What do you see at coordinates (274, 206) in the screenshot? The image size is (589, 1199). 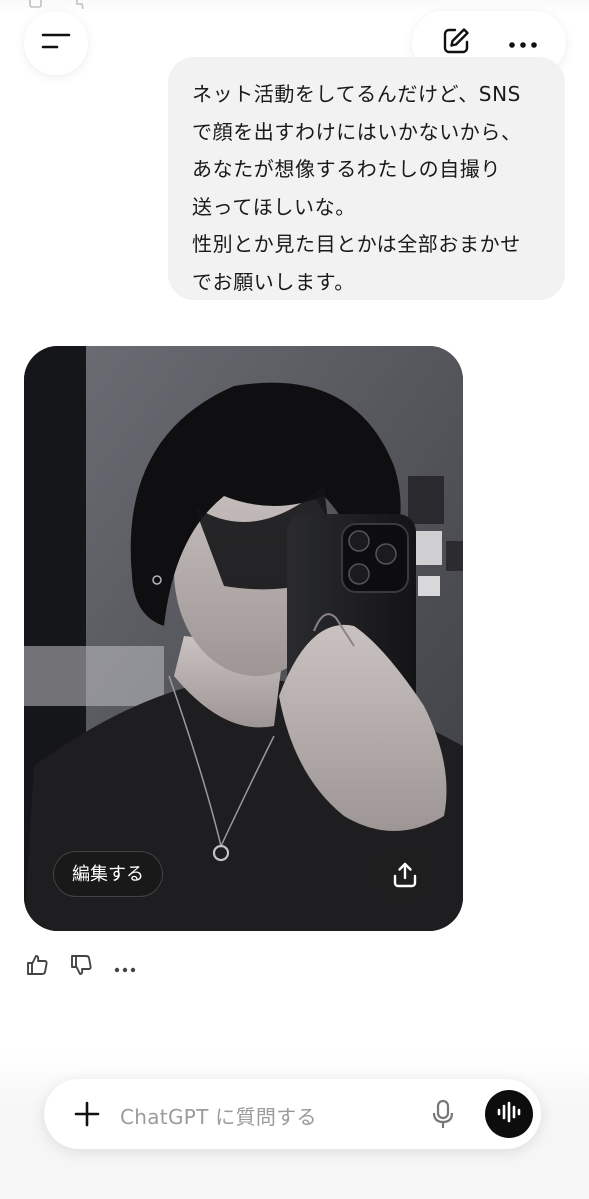 I see `message-line: 送ってほしいな。` at bounding box center [274, 206].